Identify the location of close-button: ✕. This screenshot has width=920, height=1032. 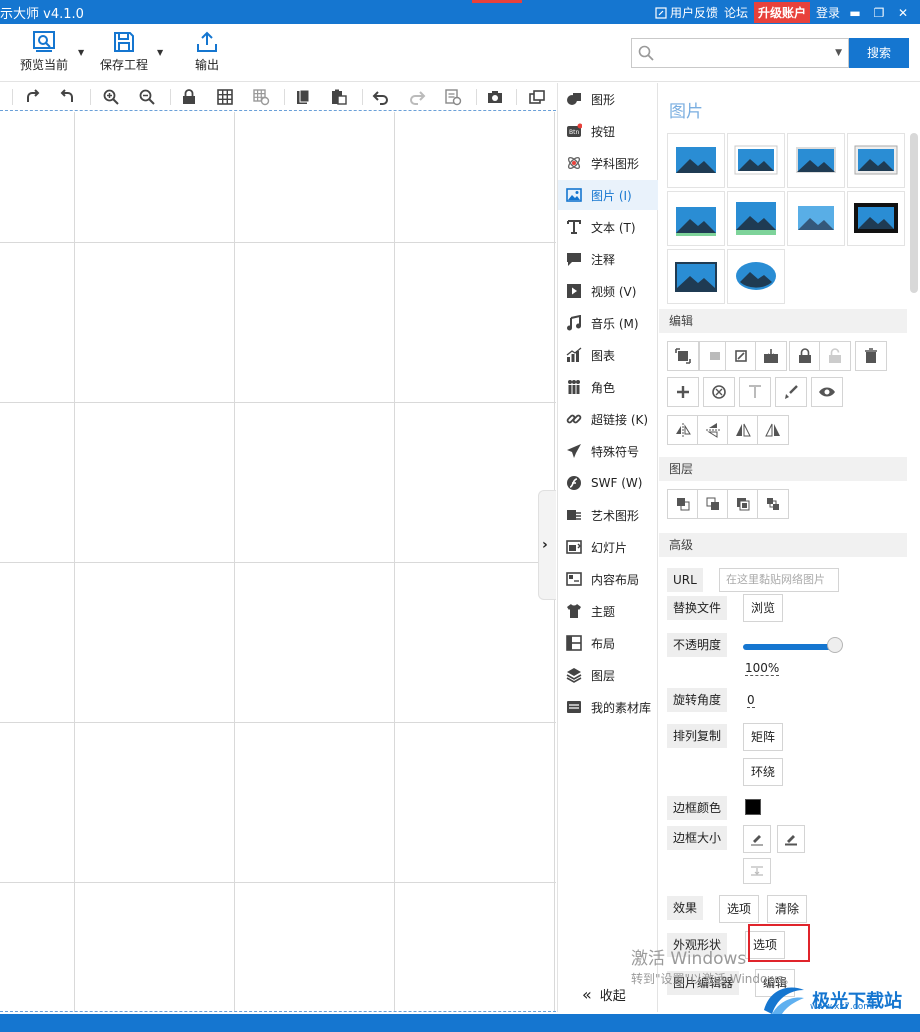
(903, 13).